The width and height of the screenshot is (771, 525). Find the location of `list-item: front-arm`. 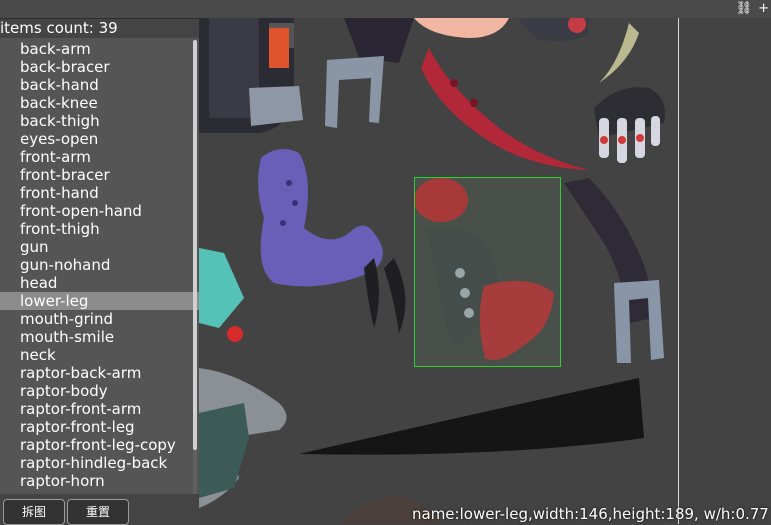

list-item: front-arm is located at coordinates (99, 157).